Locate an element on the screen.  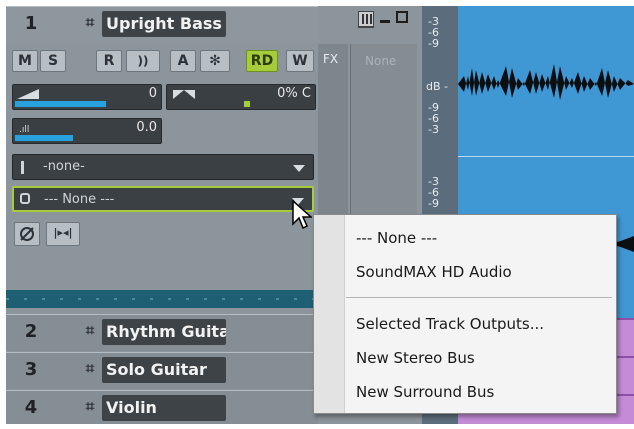
maximize-icon is located at coordinates (402, 17).